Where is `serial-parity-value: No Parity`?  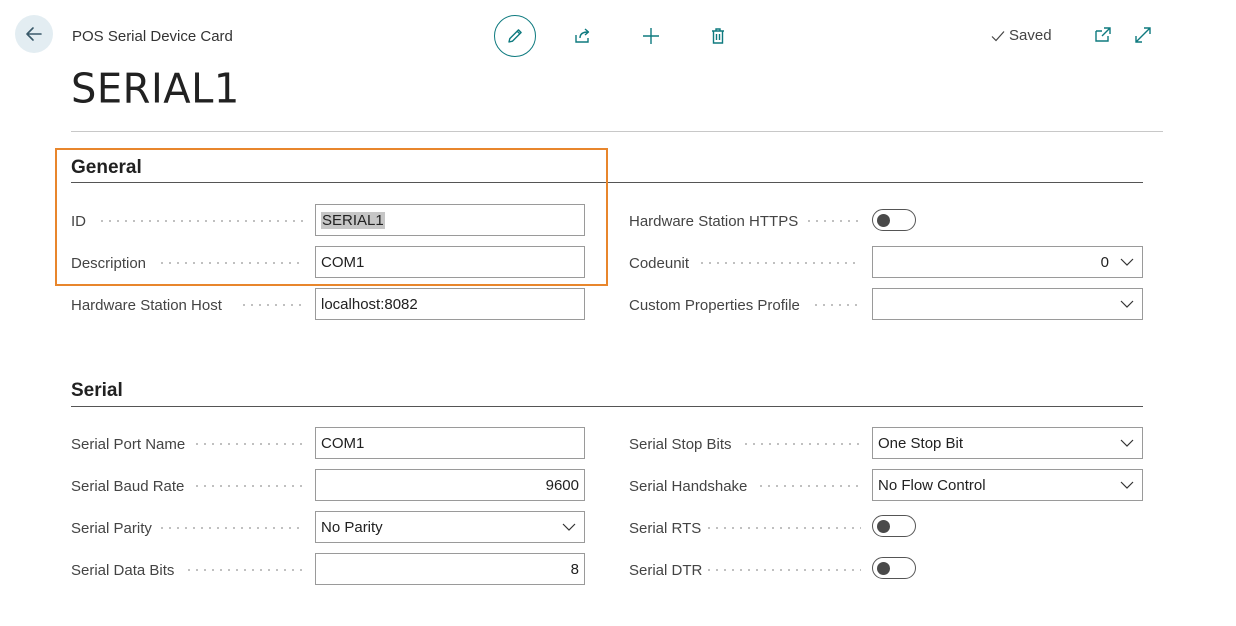 serial-parity-value: No Parity is located at coordinates (352, 527).